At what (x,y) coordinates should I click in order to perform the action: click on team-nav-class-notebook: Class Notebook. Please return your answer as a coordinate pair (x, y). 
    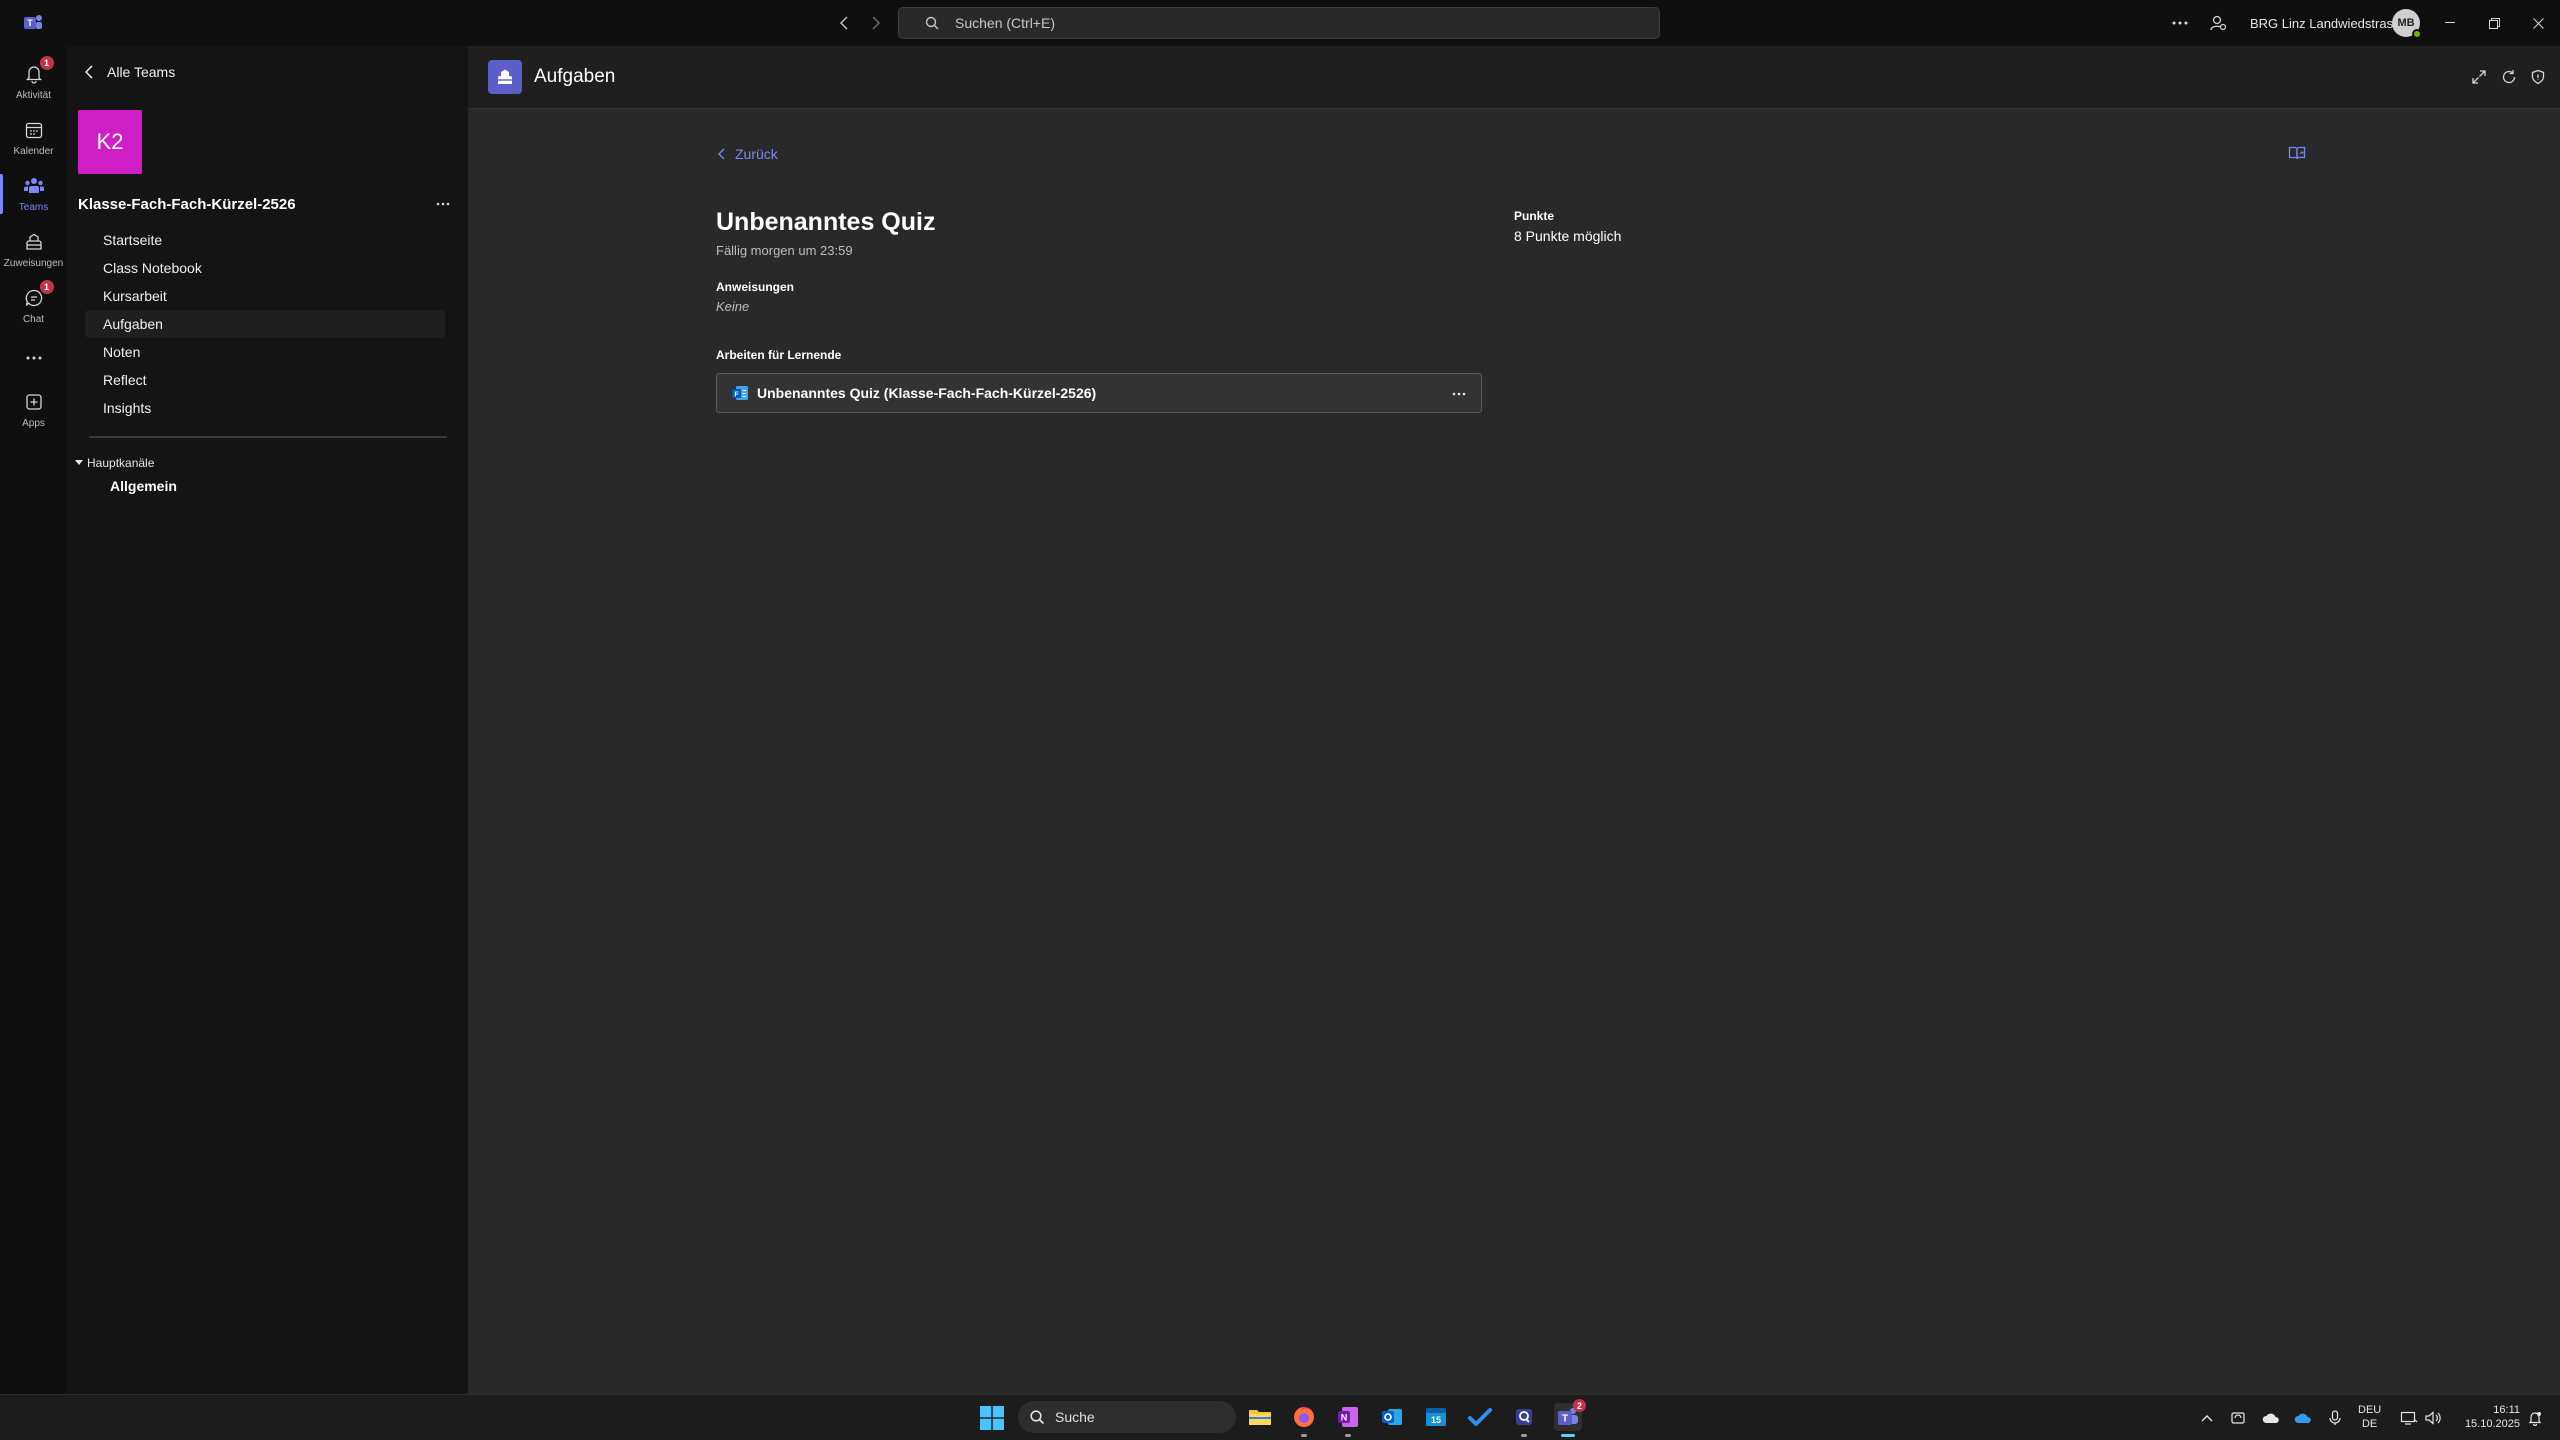
    Looking at the image, I should click on (265, 268).